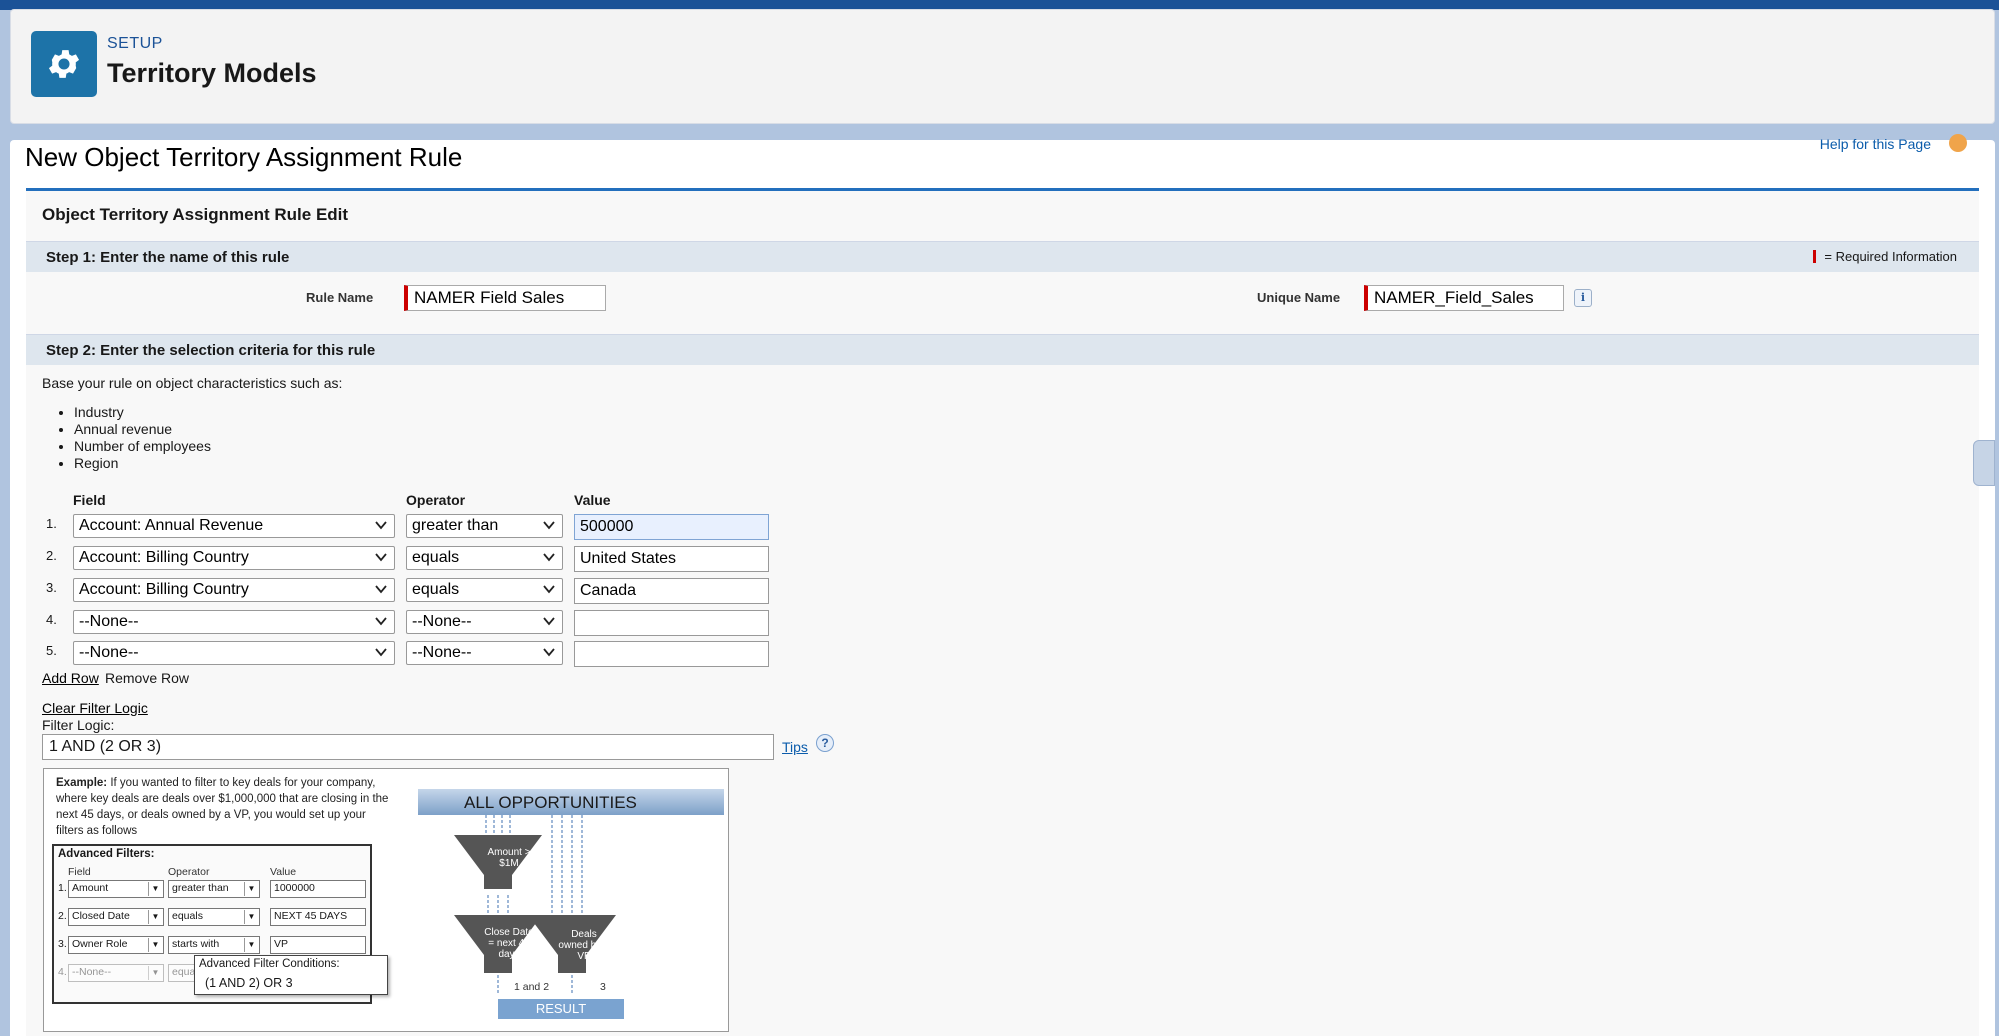  Describe the element at coordinates (340, 297) in the screenshot. I see `rule-name-label: Rule Name` at that location.